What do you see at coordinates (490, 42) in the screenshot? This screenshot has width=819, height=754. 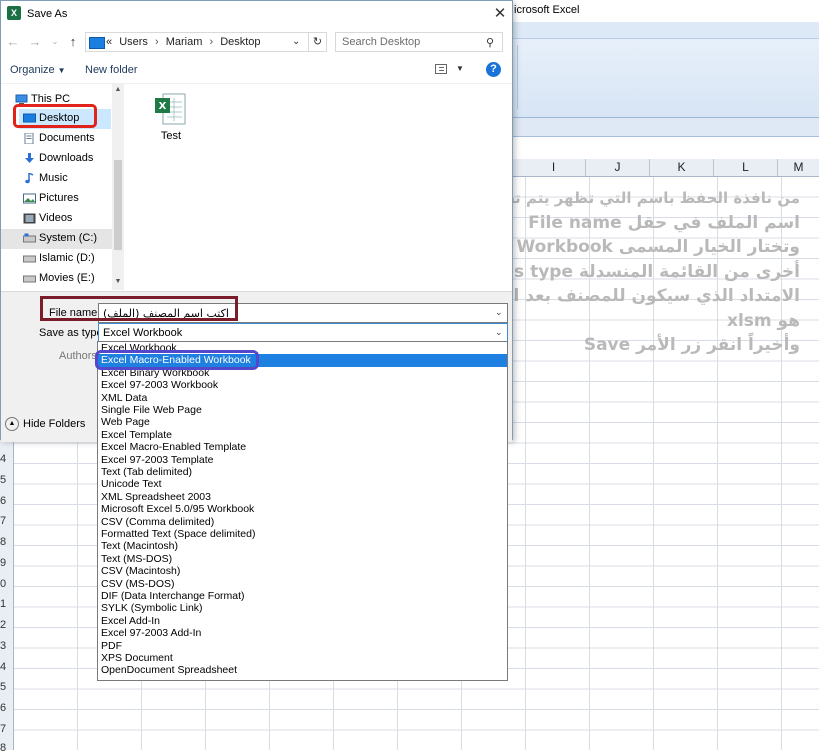 I see `search-icon: ⚲` at bounding box center [490, 42].